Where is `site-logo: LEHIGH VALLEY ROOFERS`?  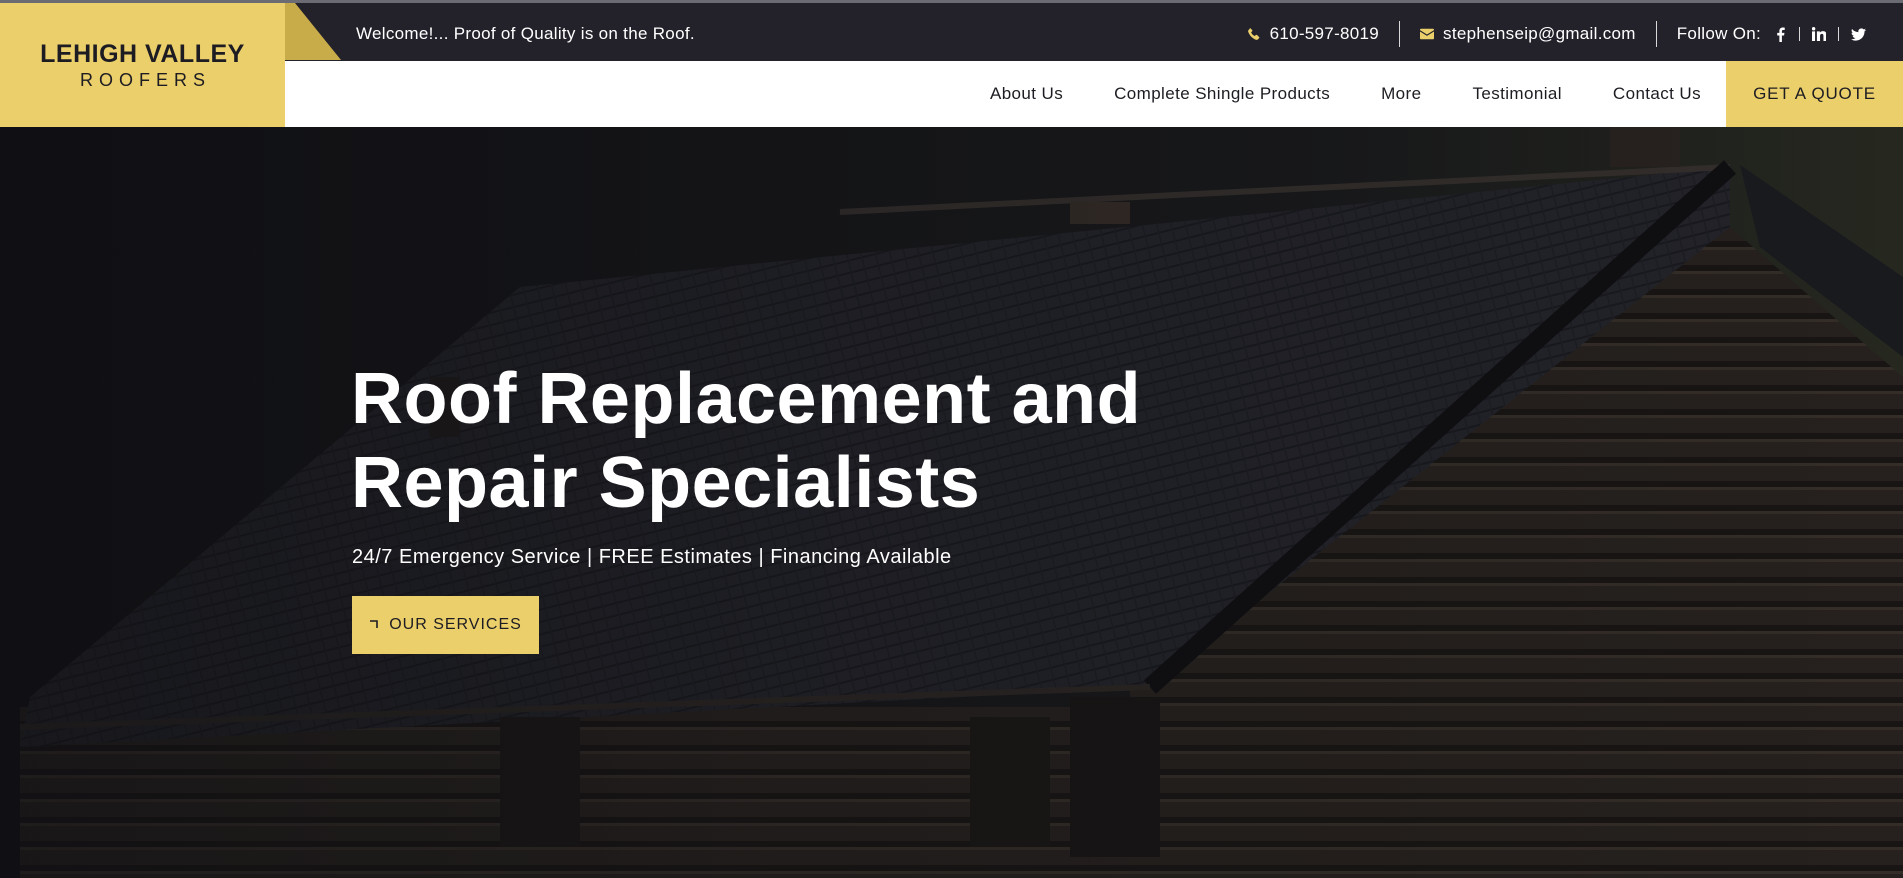
site-logo: LEHIGH VALLEY ROOFERS is located at coordinates (142, 65).